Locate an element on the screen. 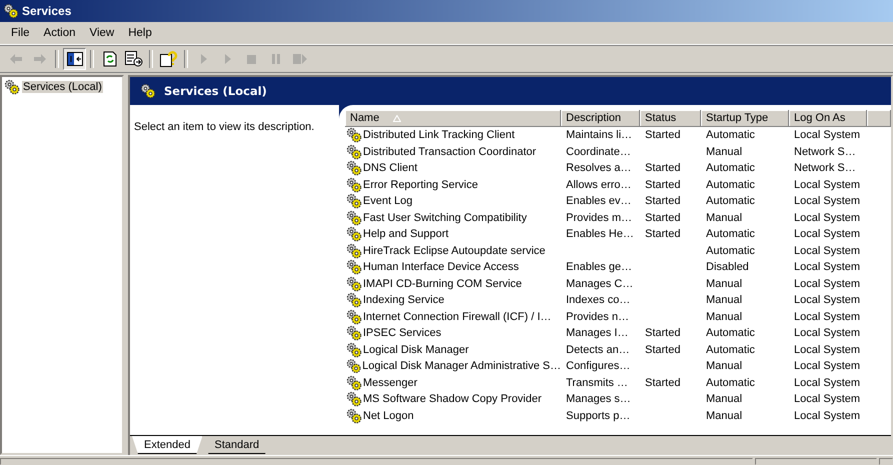 This screenshot has width=893, height=465. table-cell: Logical Disk Manager is located at coordinates (416, 350).